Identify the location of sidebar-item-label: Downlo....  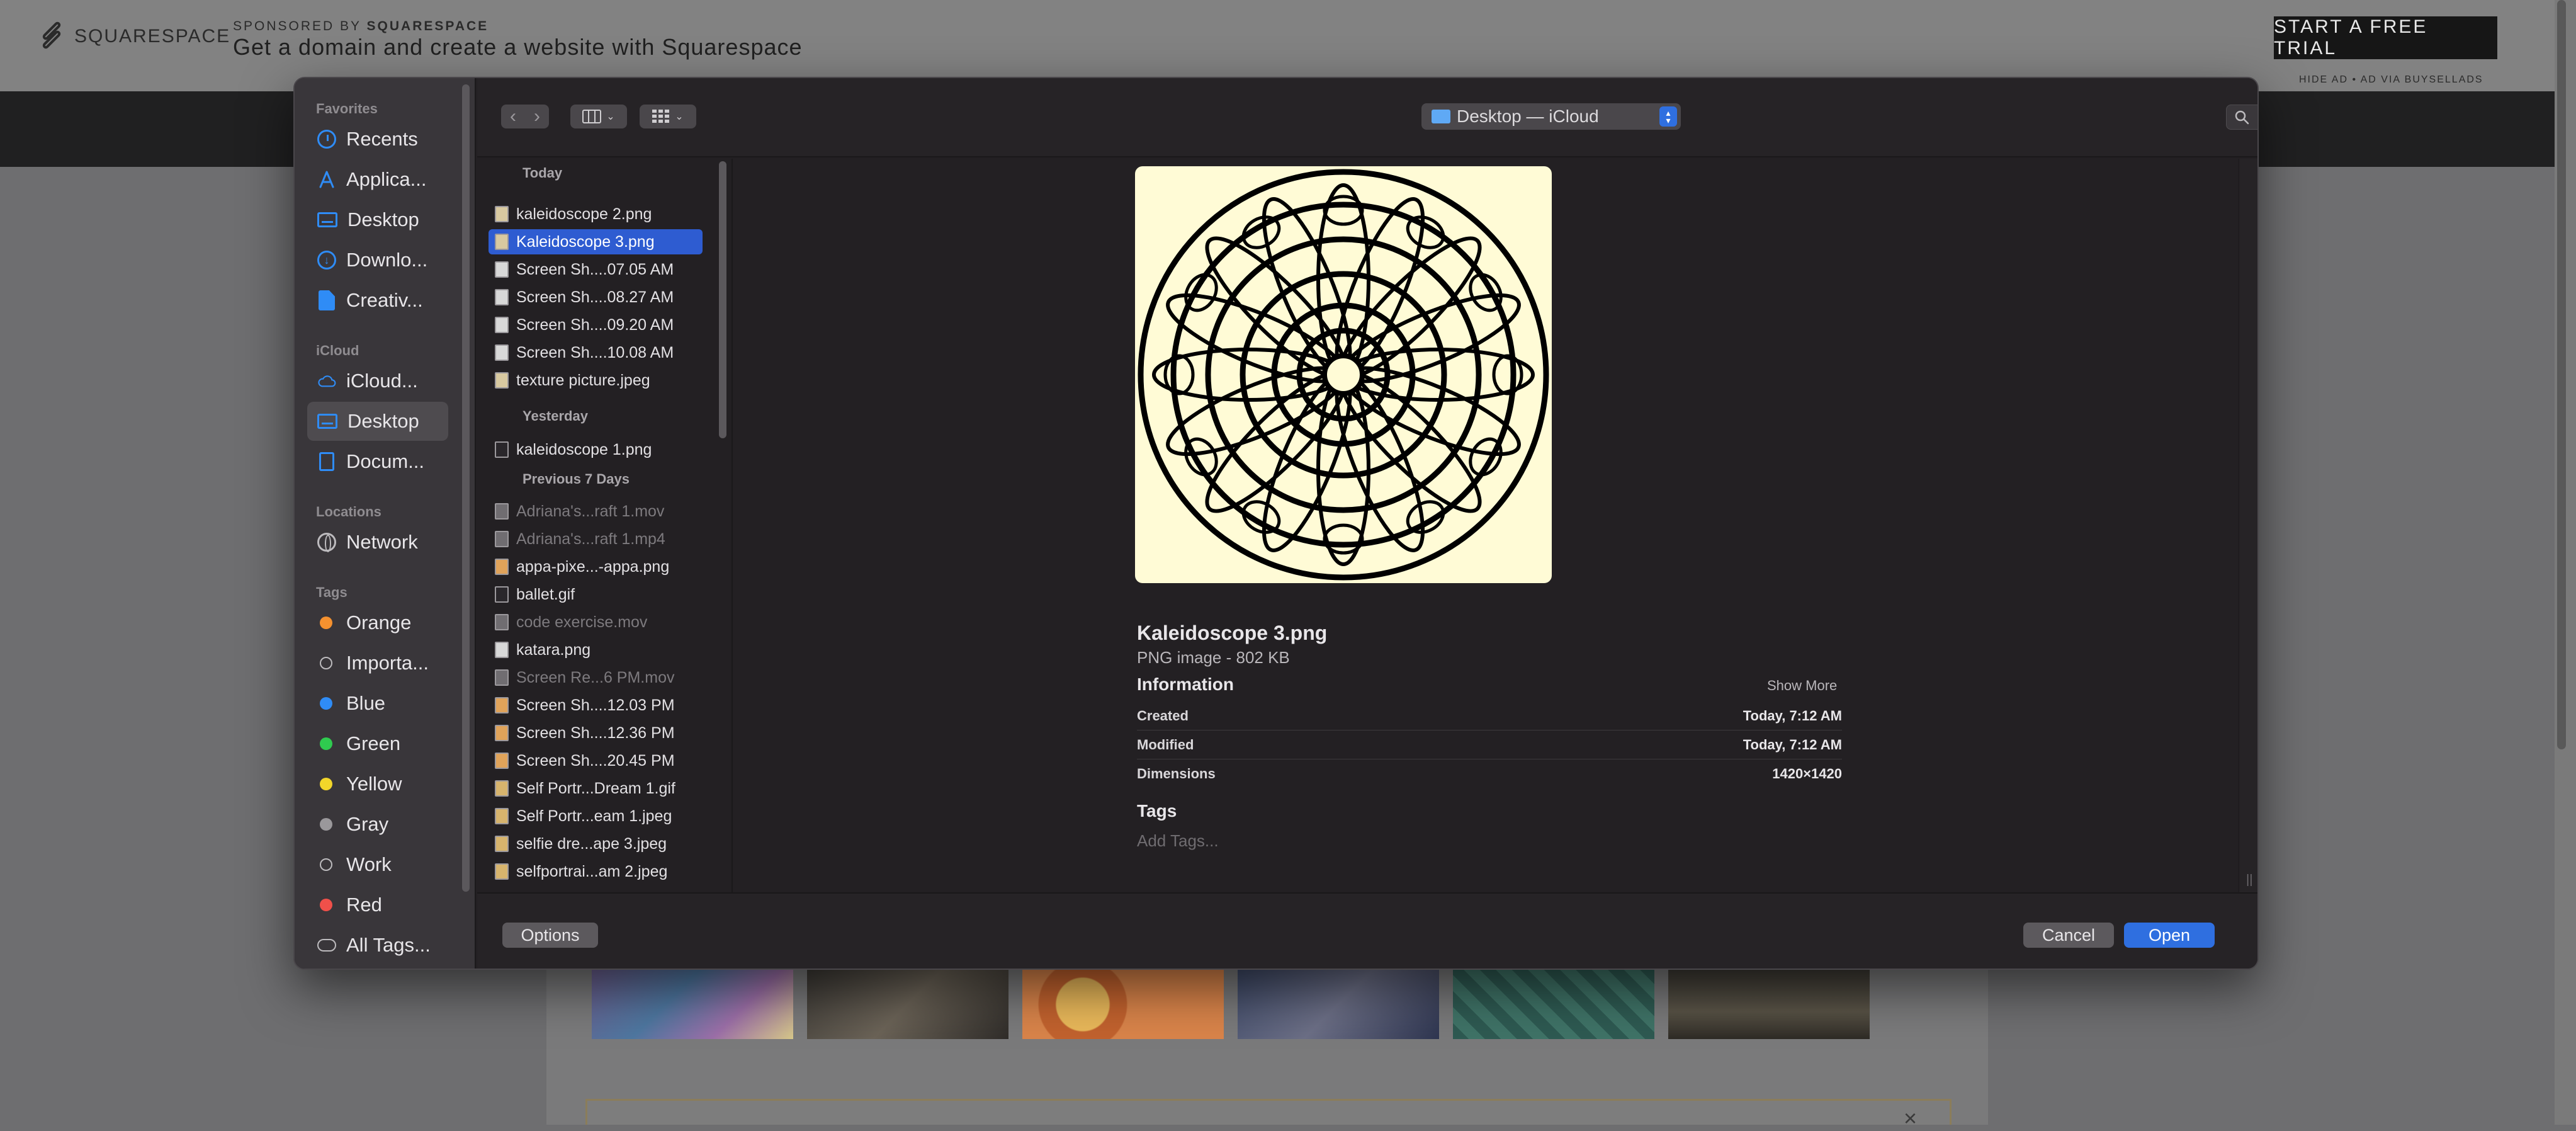
(387, 260).